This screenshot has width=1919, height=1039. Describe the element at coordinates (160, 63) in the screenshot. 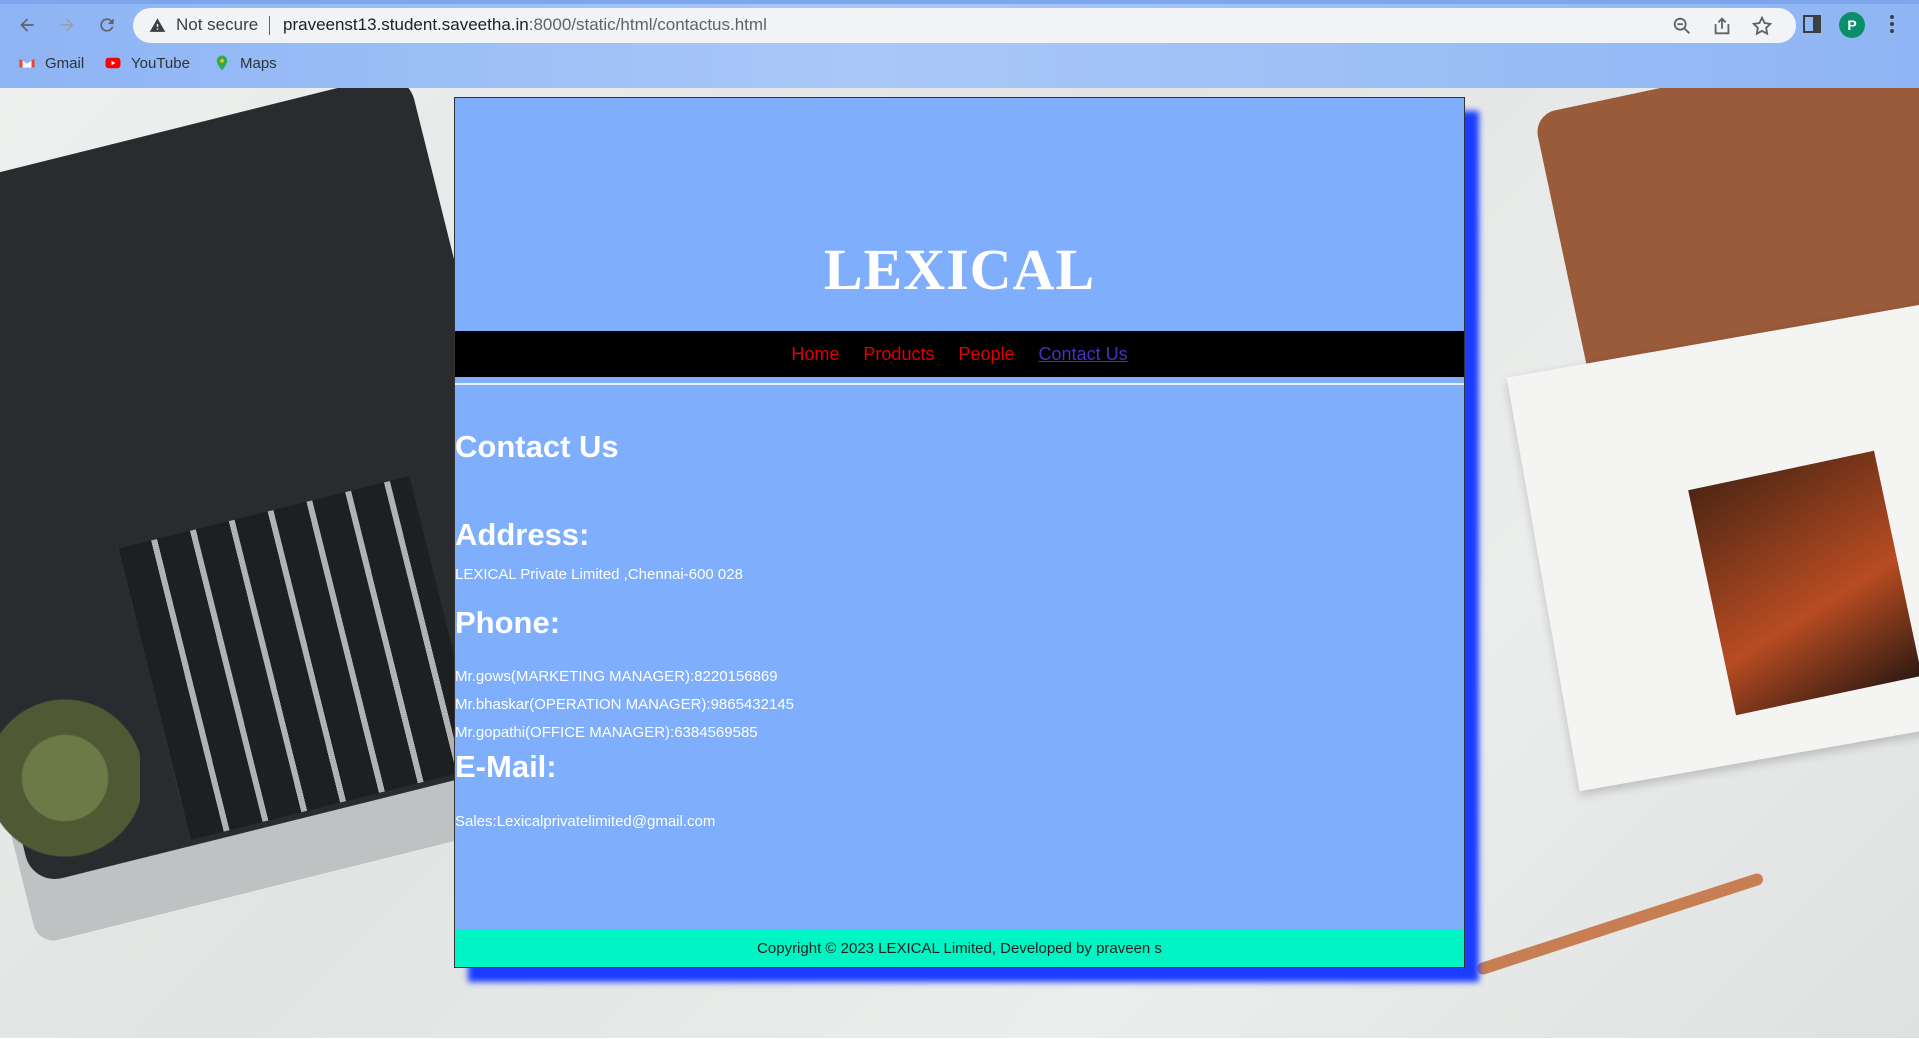

I see `bookmark-label: YouTube` at that location.